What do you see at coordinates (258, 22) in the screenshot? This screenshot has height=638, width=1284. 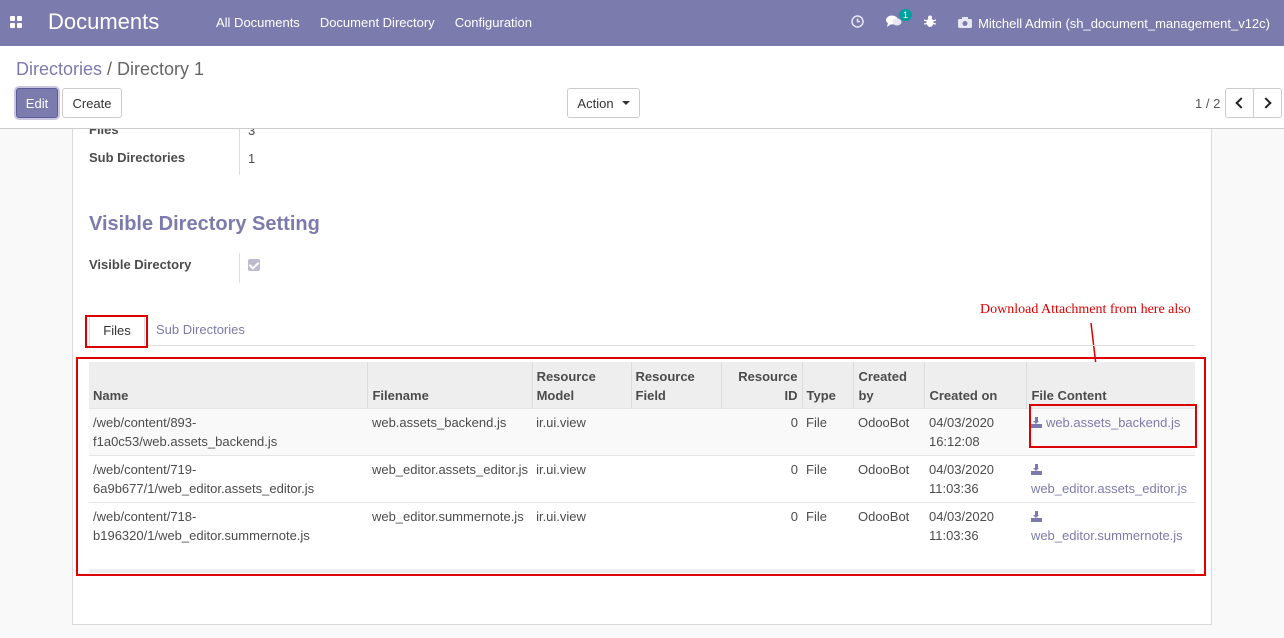 I see `menu-item-all-documents: All Documents` at bounding box center [258, 22].